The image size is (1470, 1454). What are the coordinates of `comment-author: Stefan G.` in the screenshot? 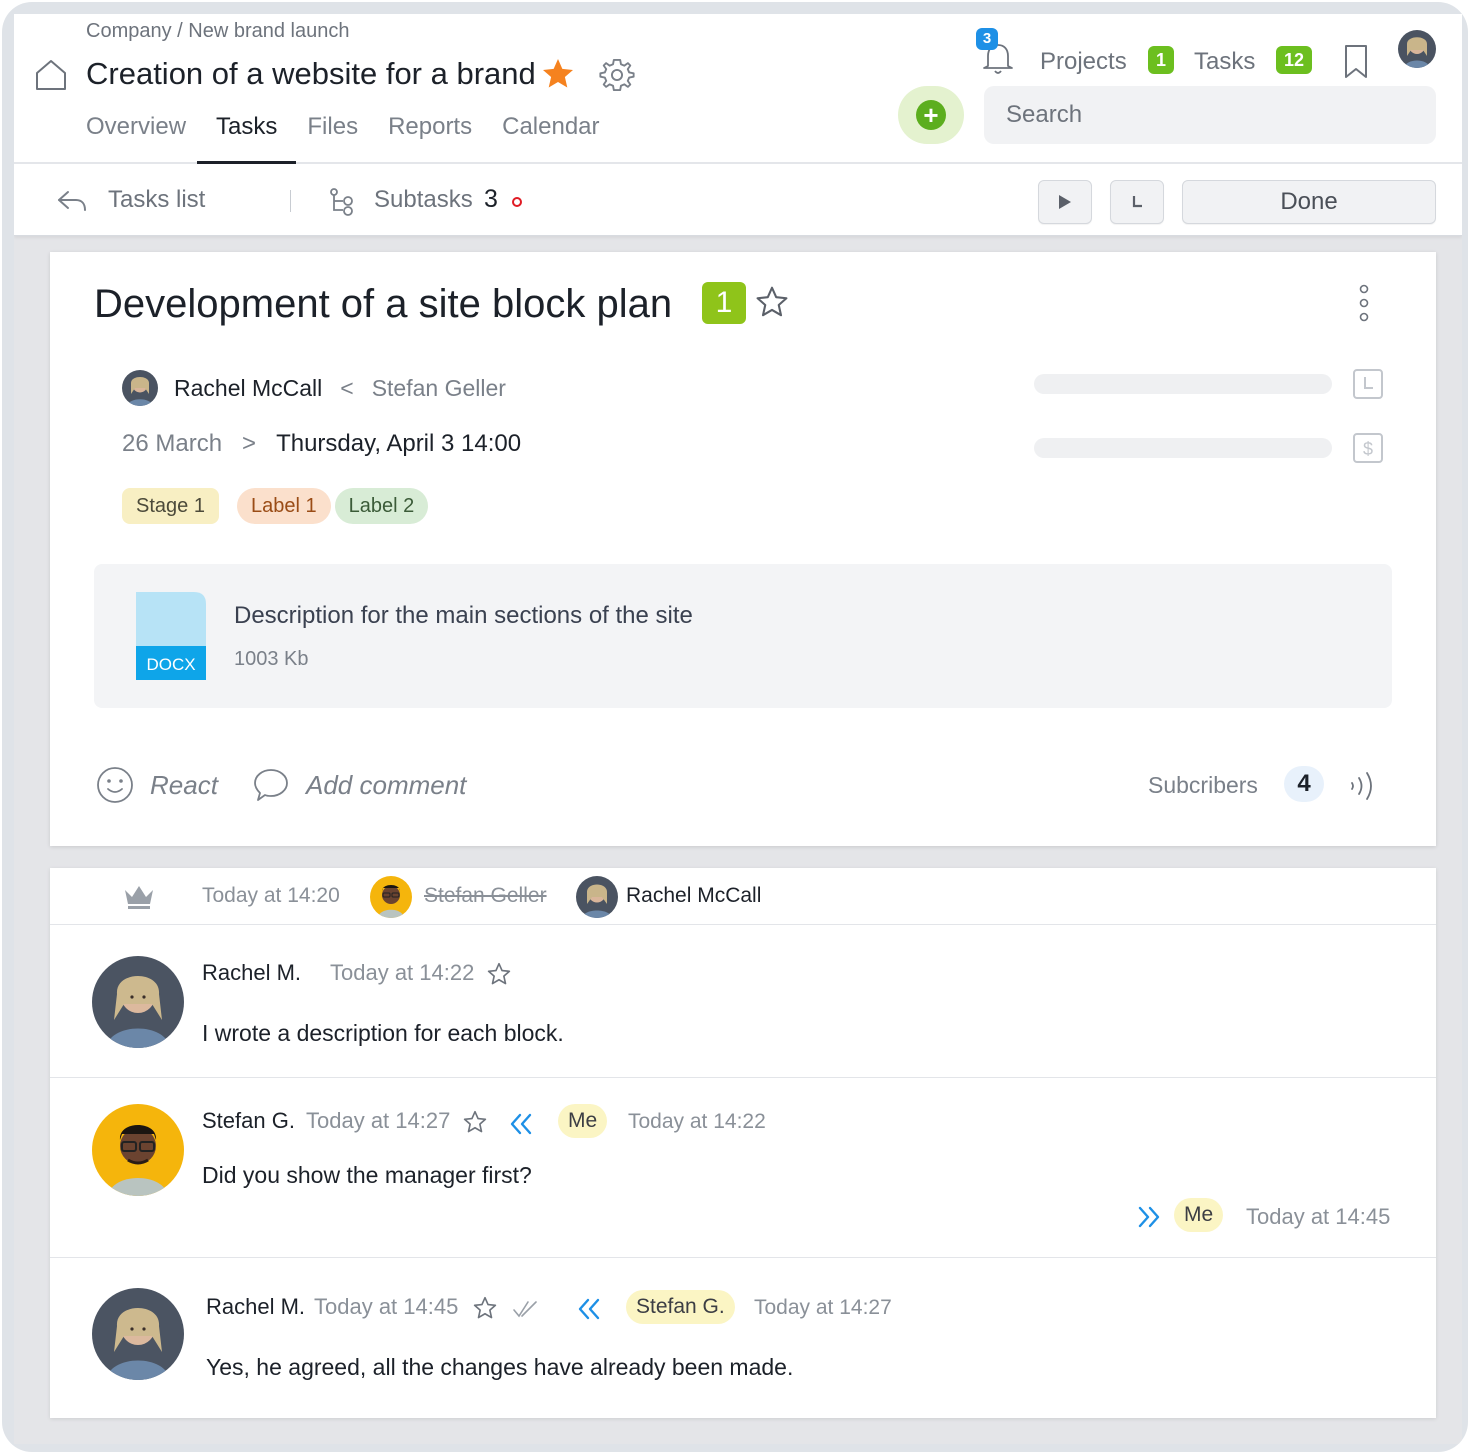 It's located at (248, 1121).